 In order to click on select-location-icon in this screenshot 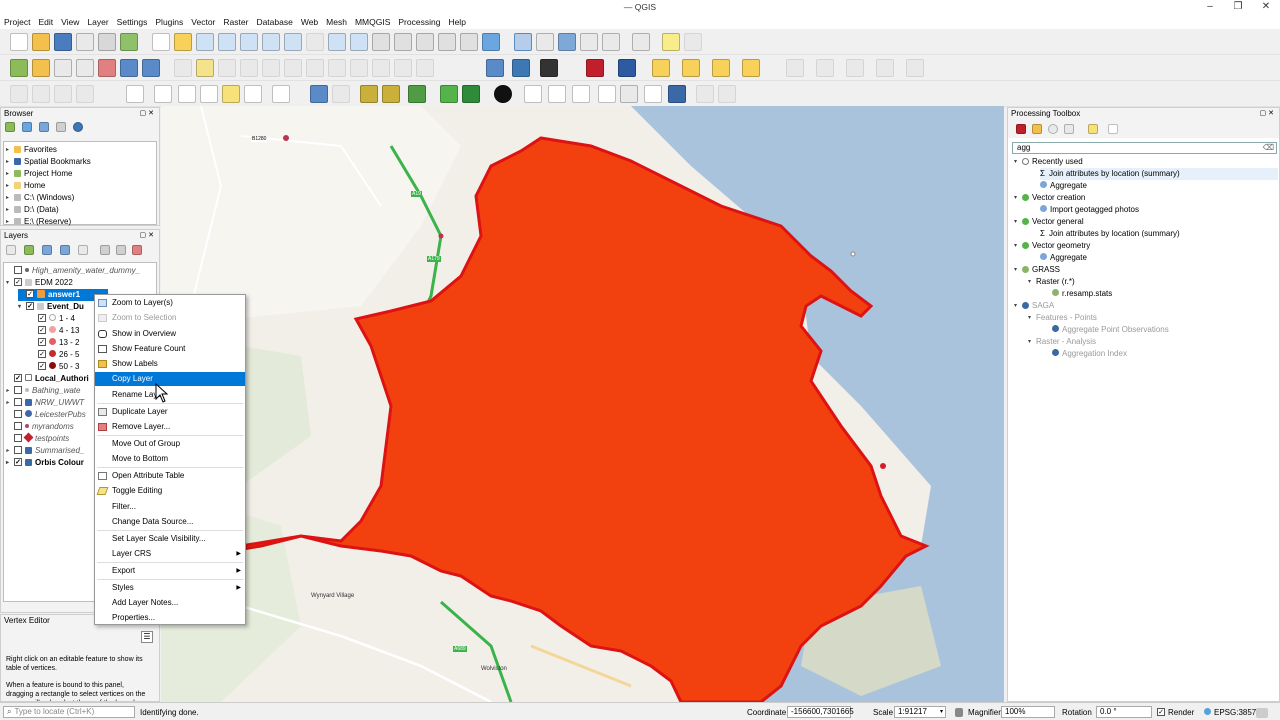, I will do `click(751, 68)`.